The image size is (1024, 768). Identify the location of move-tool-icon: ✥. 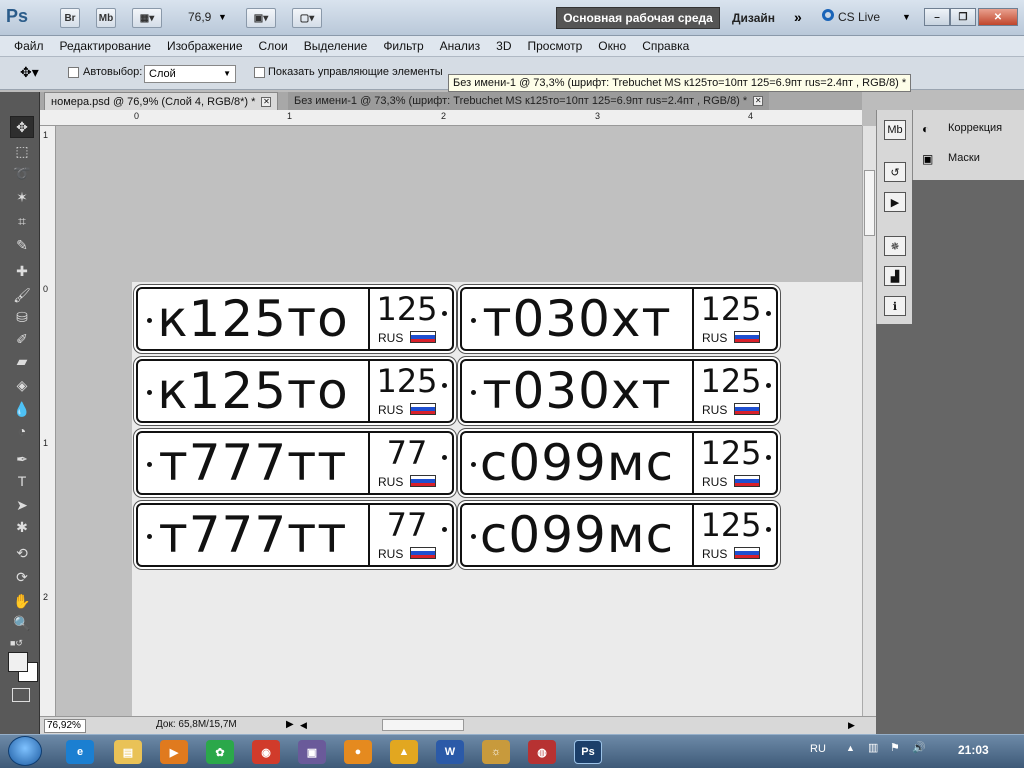
(22, 127).